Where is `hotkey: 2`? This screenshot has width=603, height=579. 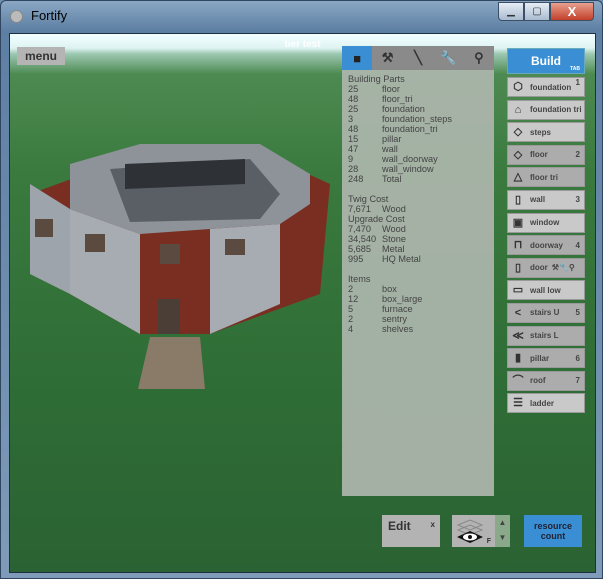
hotkey: 2 is located at coordinates (577, 155).